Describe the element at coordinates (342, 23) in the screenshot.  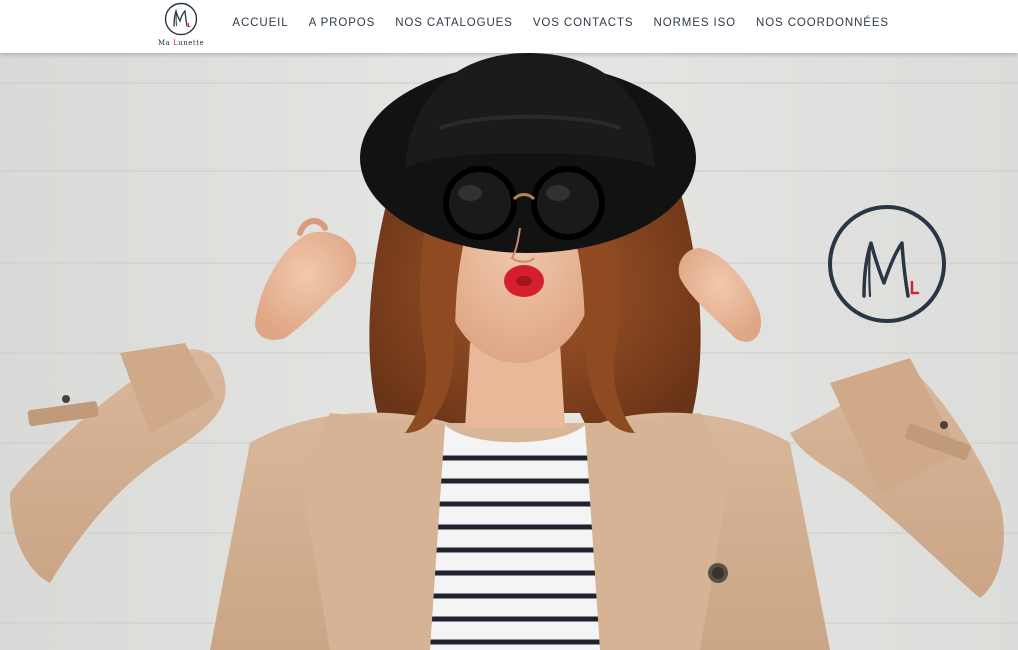
I see `nav-item-a-propos: A PROPOS` at that location.